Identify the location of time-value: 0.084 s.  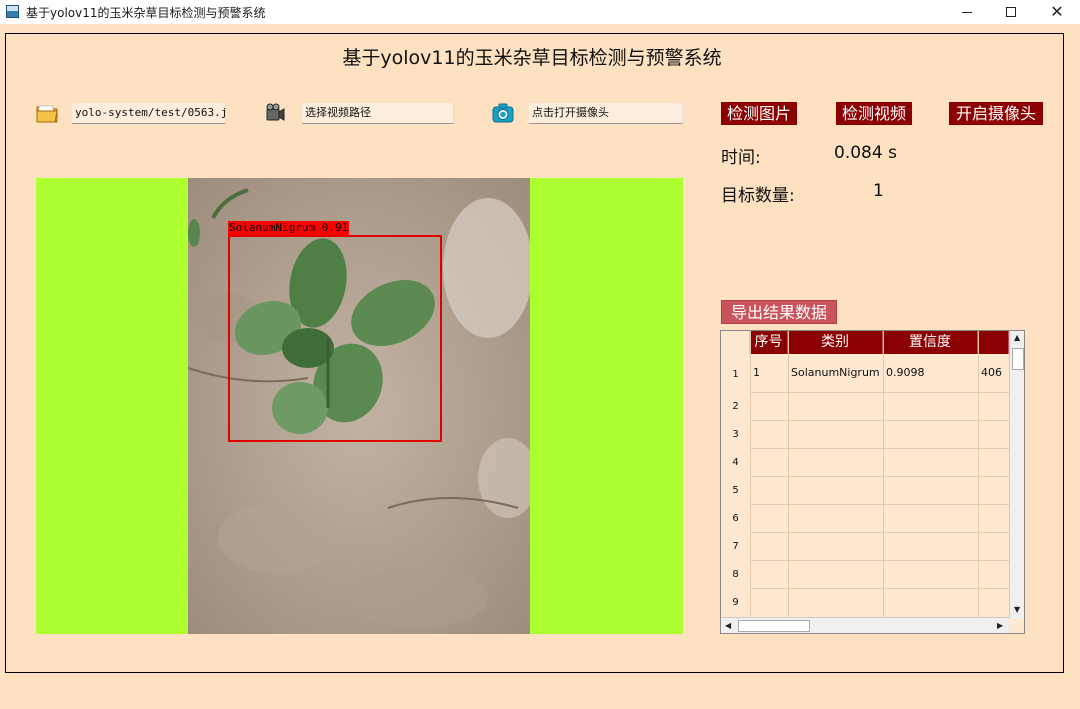
(865, 153).